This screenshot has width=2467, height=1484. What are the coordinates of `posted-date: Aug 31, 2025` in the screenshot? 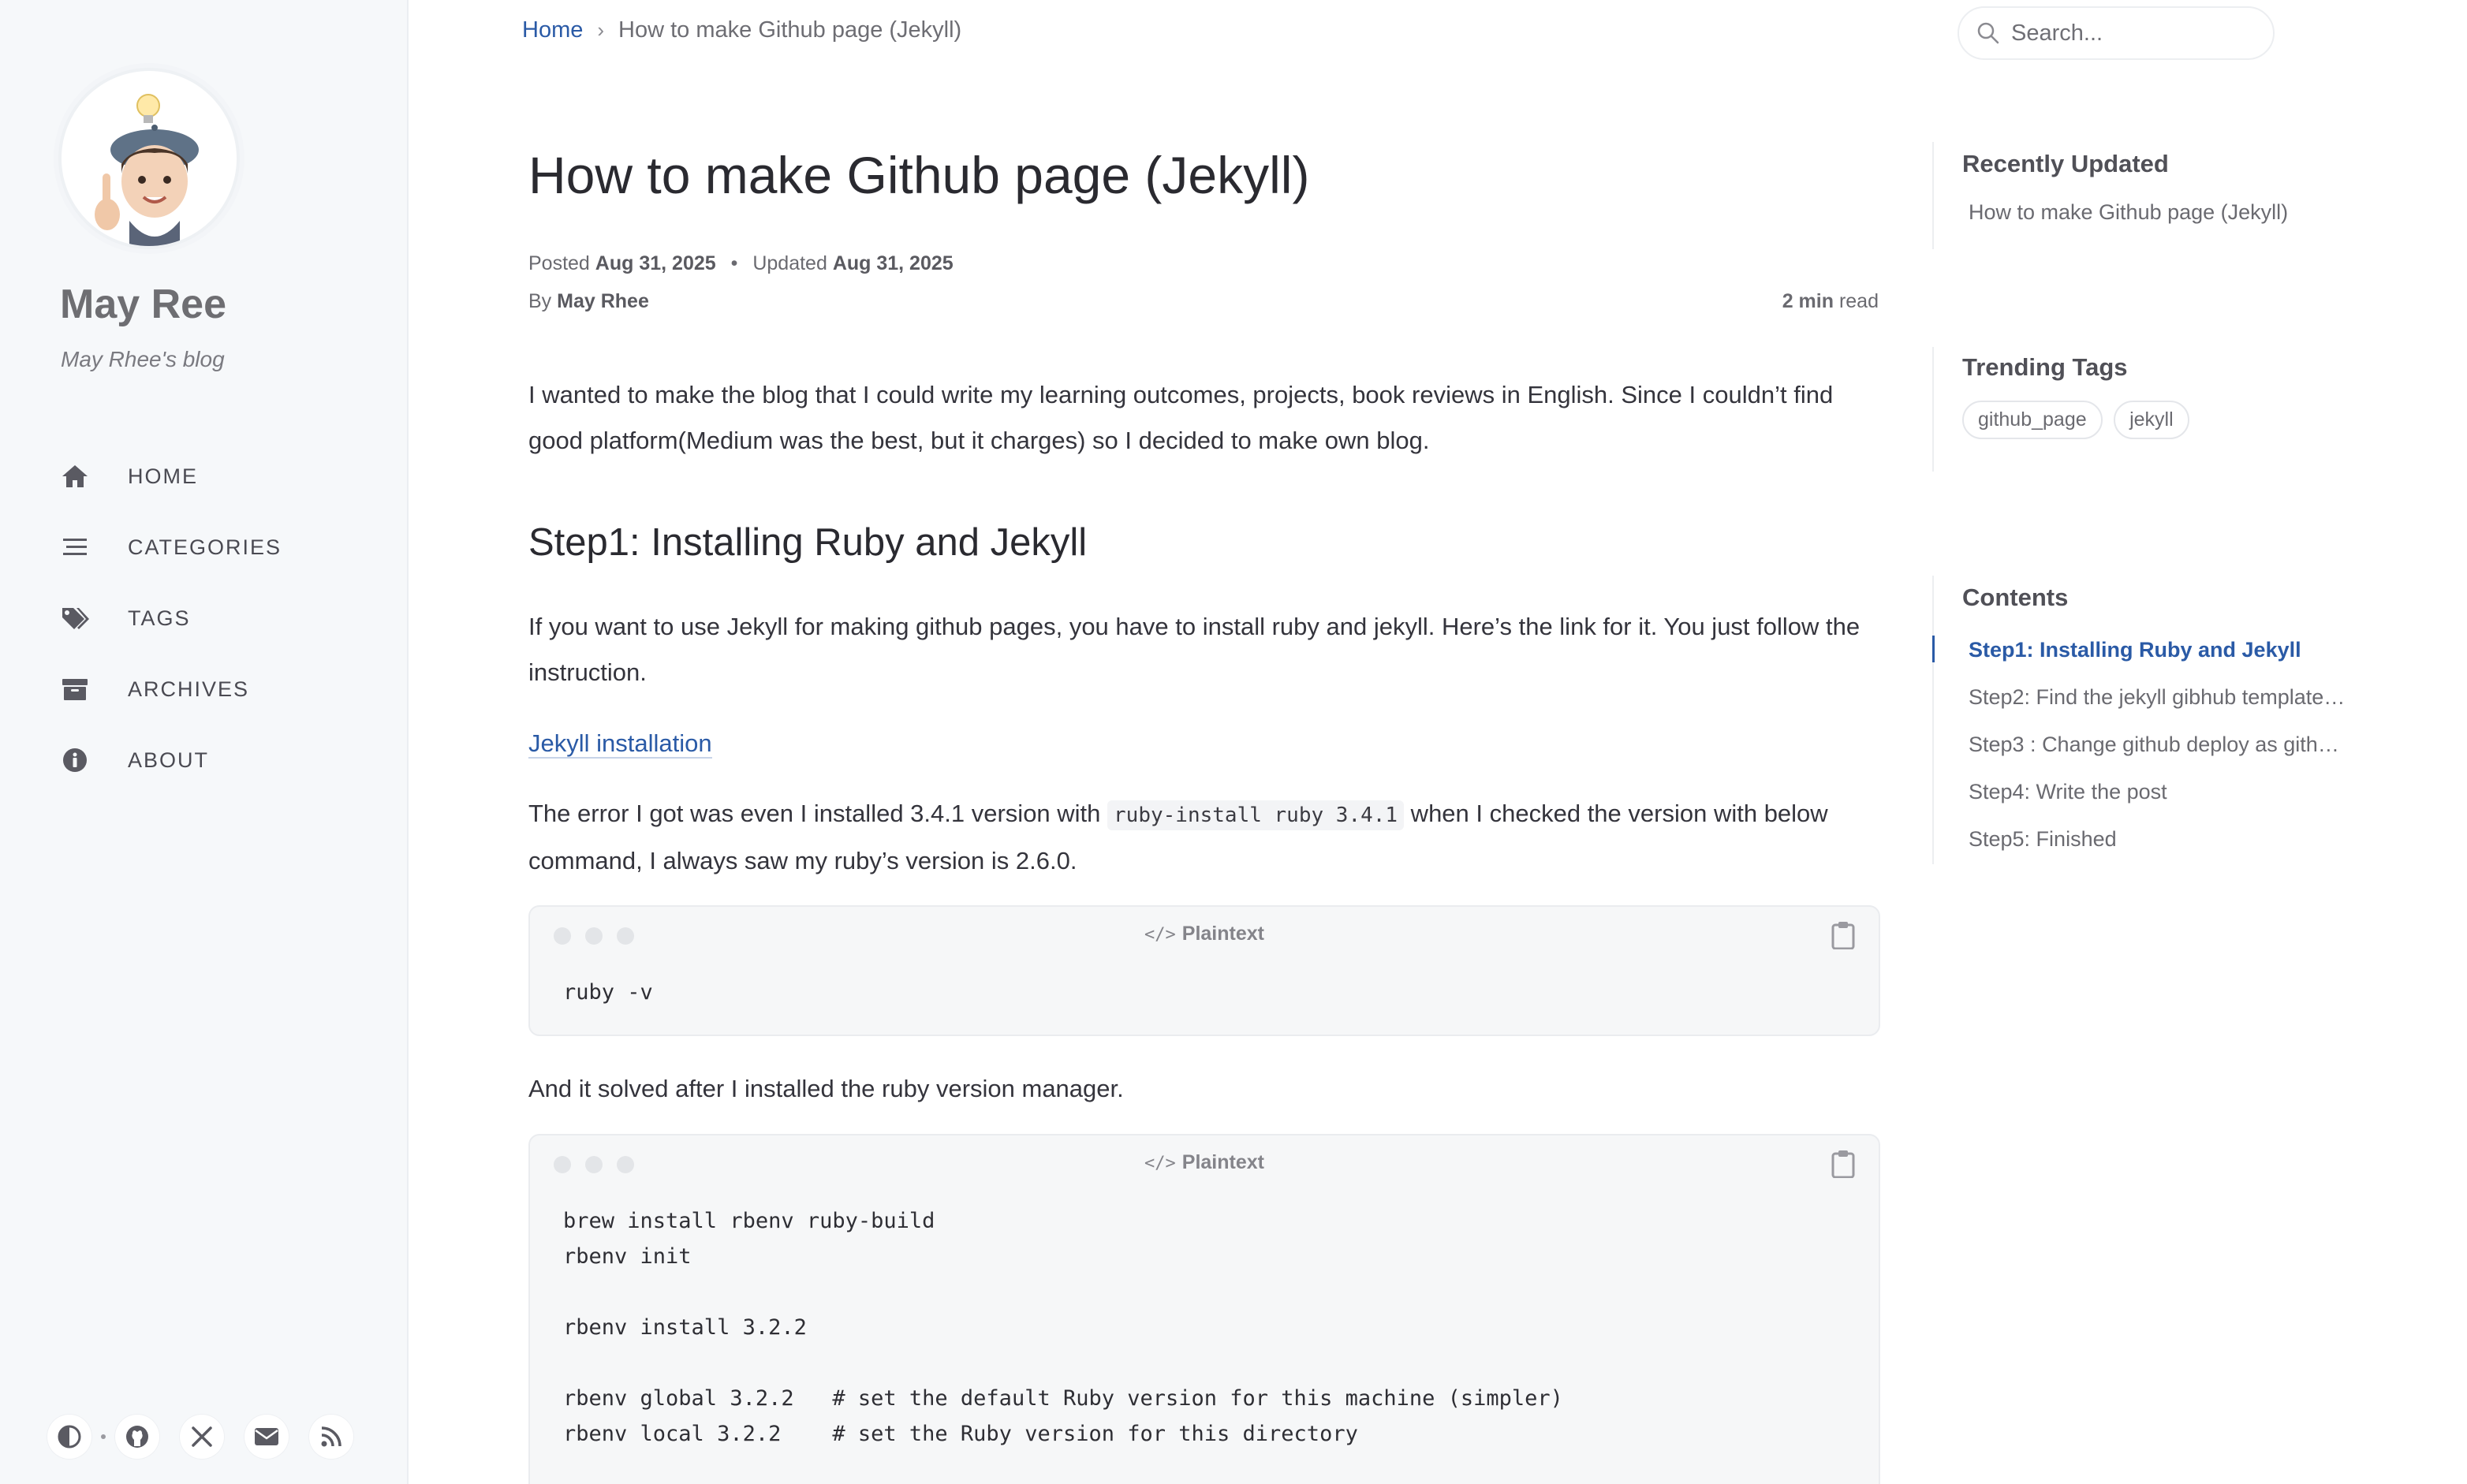 It's located at (655, 263).